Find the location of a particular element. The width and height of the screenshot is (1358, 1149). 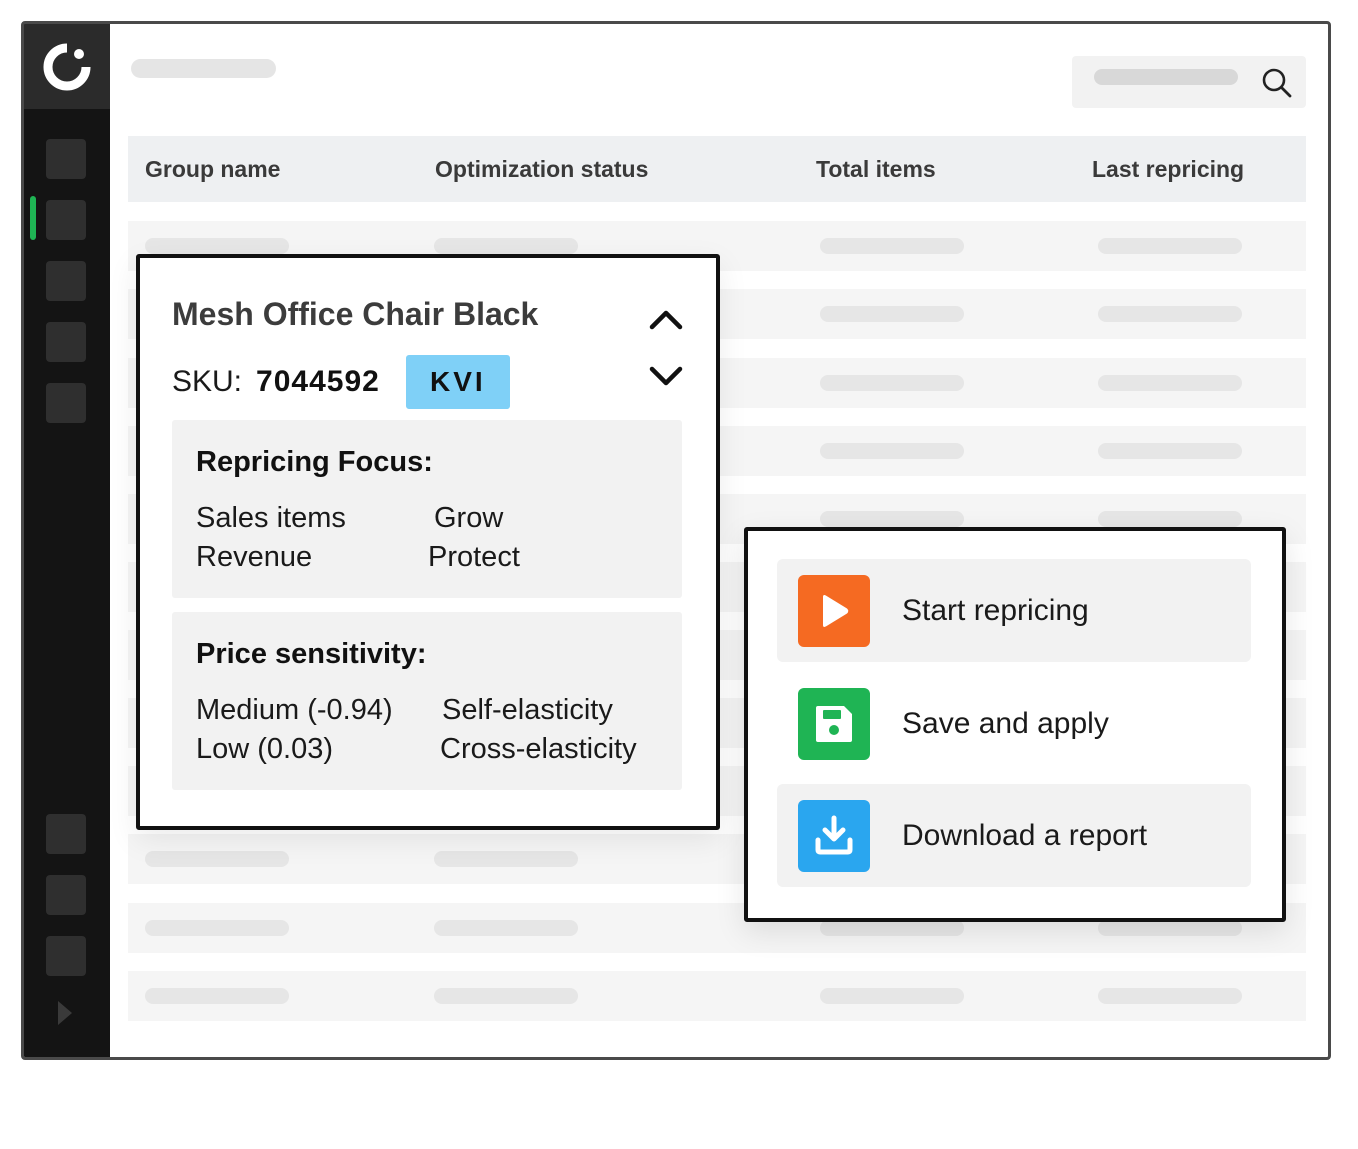

active-nav-indicator is located at coordinates (33, 218).